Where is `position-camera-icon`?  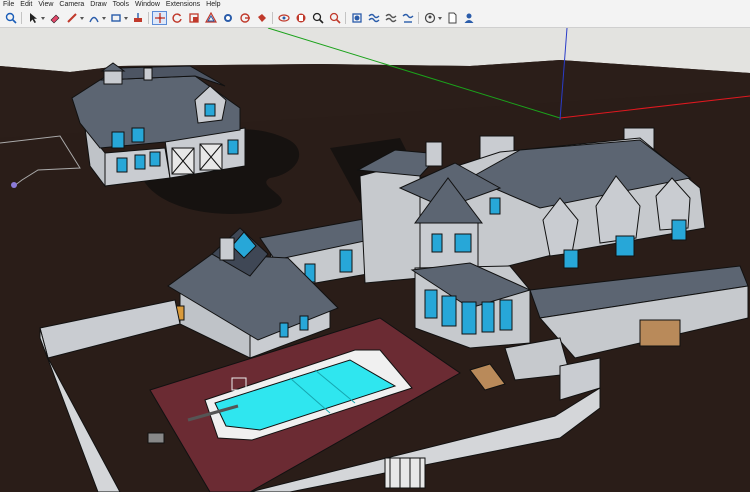 position-camera-icon is located at coordinates (407, 18).